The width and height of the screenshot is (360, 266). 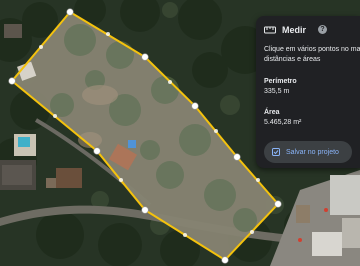 I want to click on area-value: 5.465,28 m², so click(x=283, y=122).